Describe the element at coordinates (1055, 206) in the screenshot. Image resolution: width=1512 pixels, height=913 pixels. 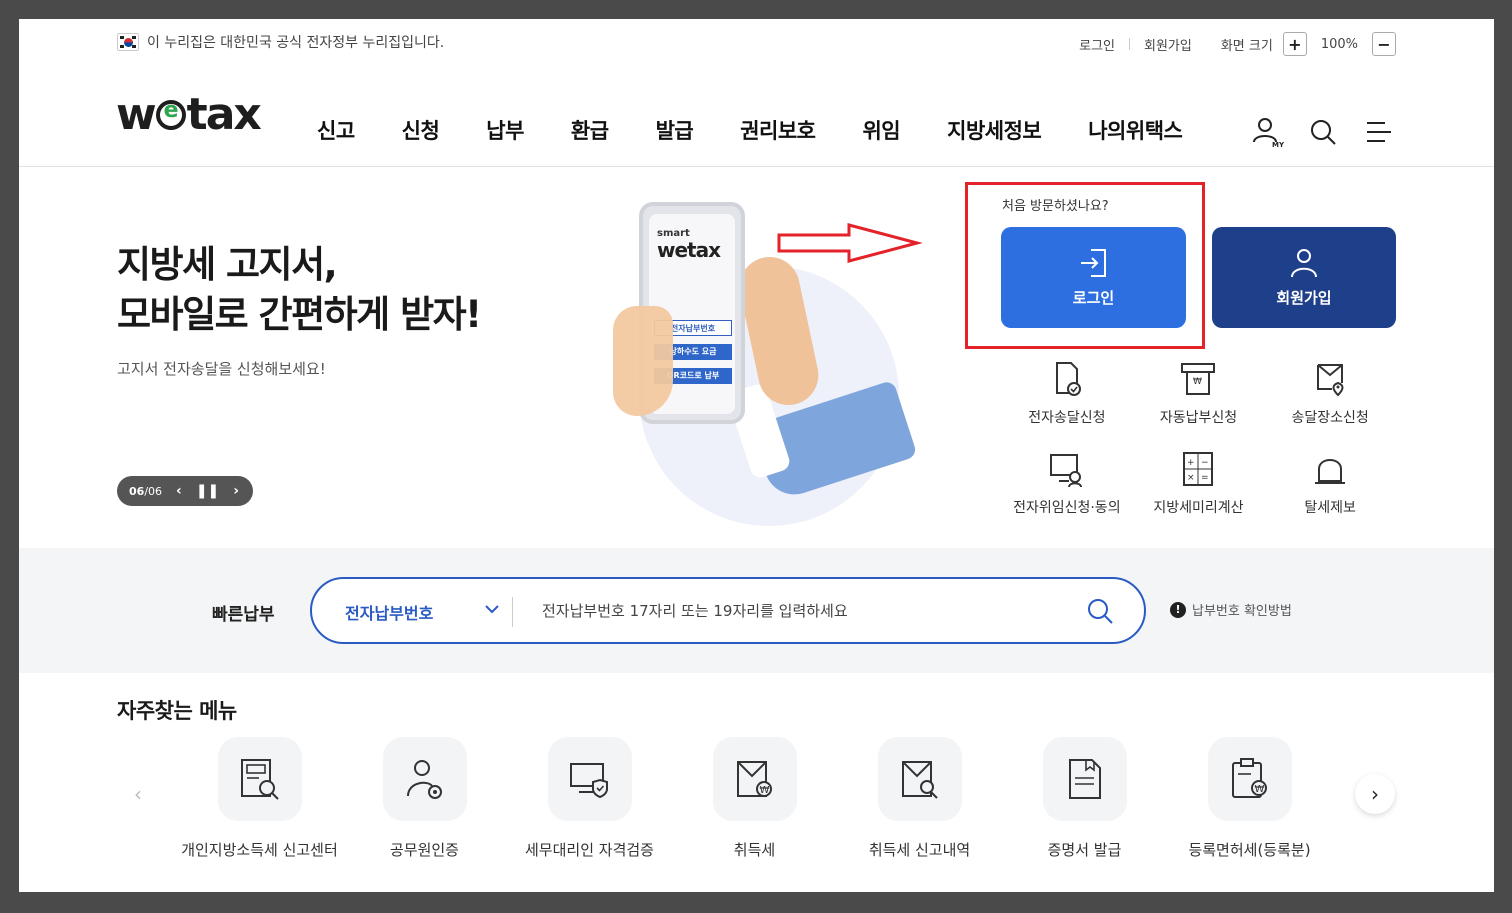
I see `first-visit-text: 처음 방문하셨나요?` at that location.